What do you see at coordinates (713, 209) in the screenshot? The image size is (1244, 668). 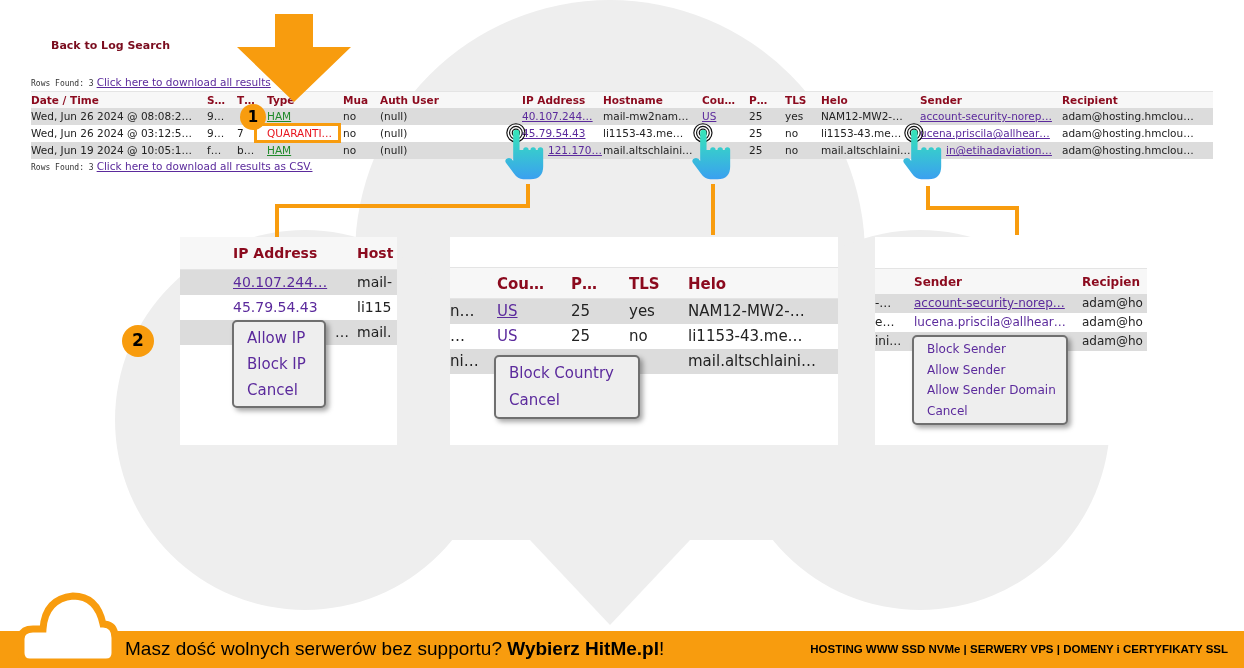 I see `connector-line` at bounding box center [713, 209].